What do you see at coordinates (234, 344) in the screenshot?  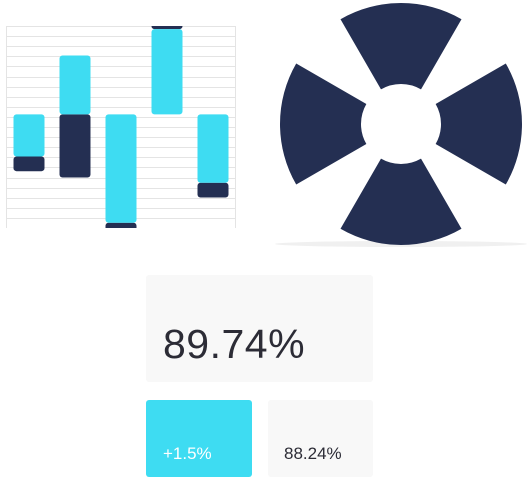 I see `kpi-main-value: 89.74%` at bounding box center [234, 344].